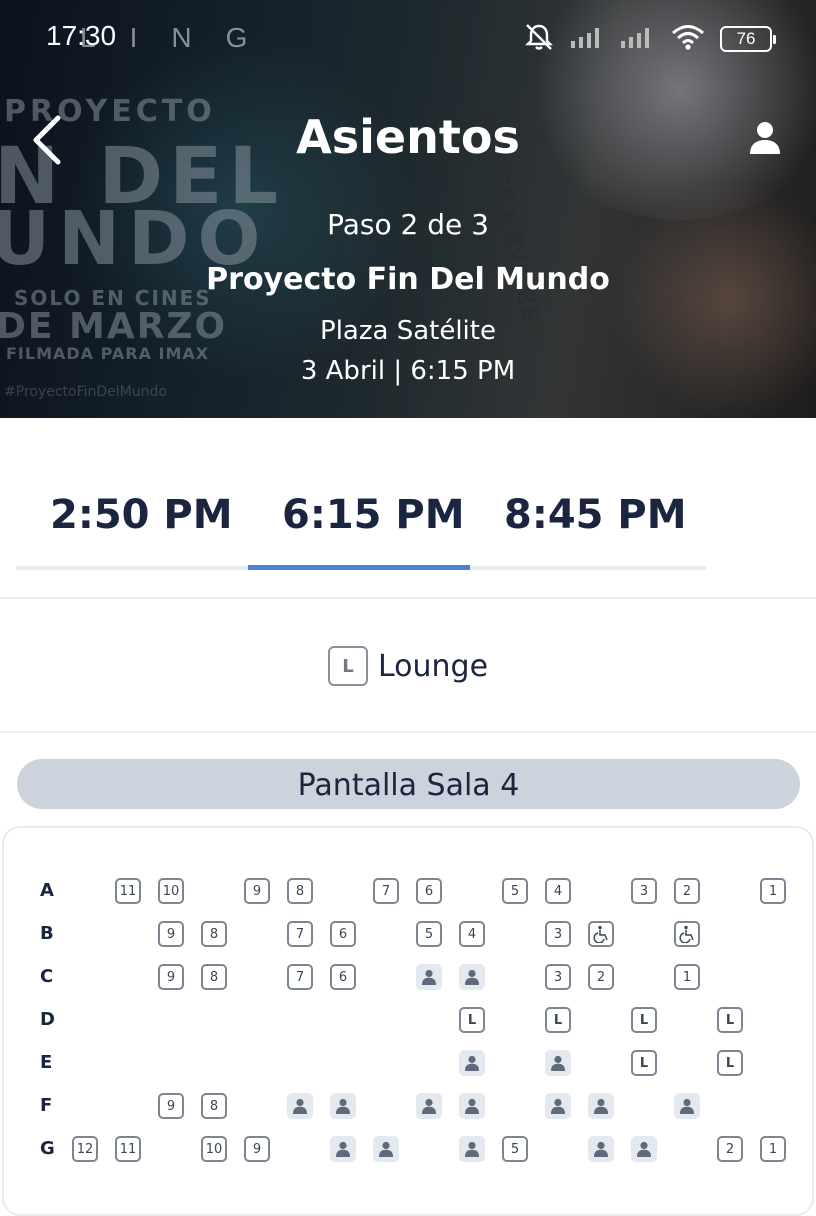 The image size is (816, 1216). What do you see at coordinates (408, 331) in the screenshot?
I see `cinema-name: Plaza Satélite` at bounding box center [408, 331].